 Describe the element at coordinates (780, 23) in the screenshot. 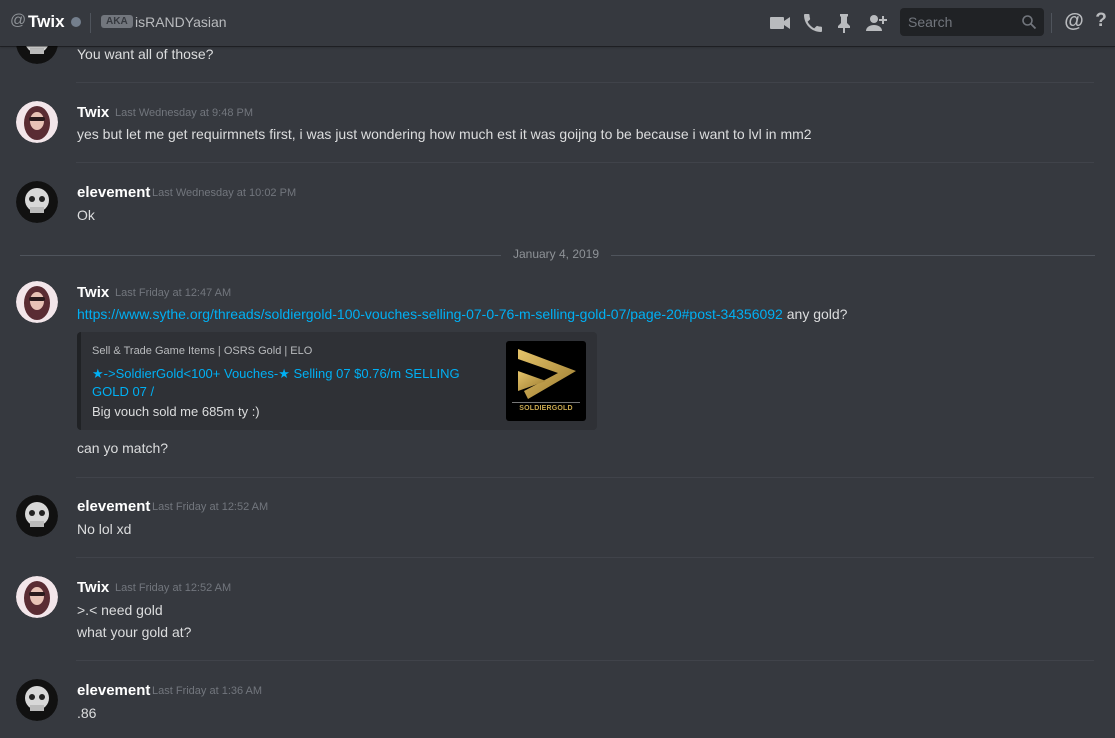

I see `video-call-icon` at that location.